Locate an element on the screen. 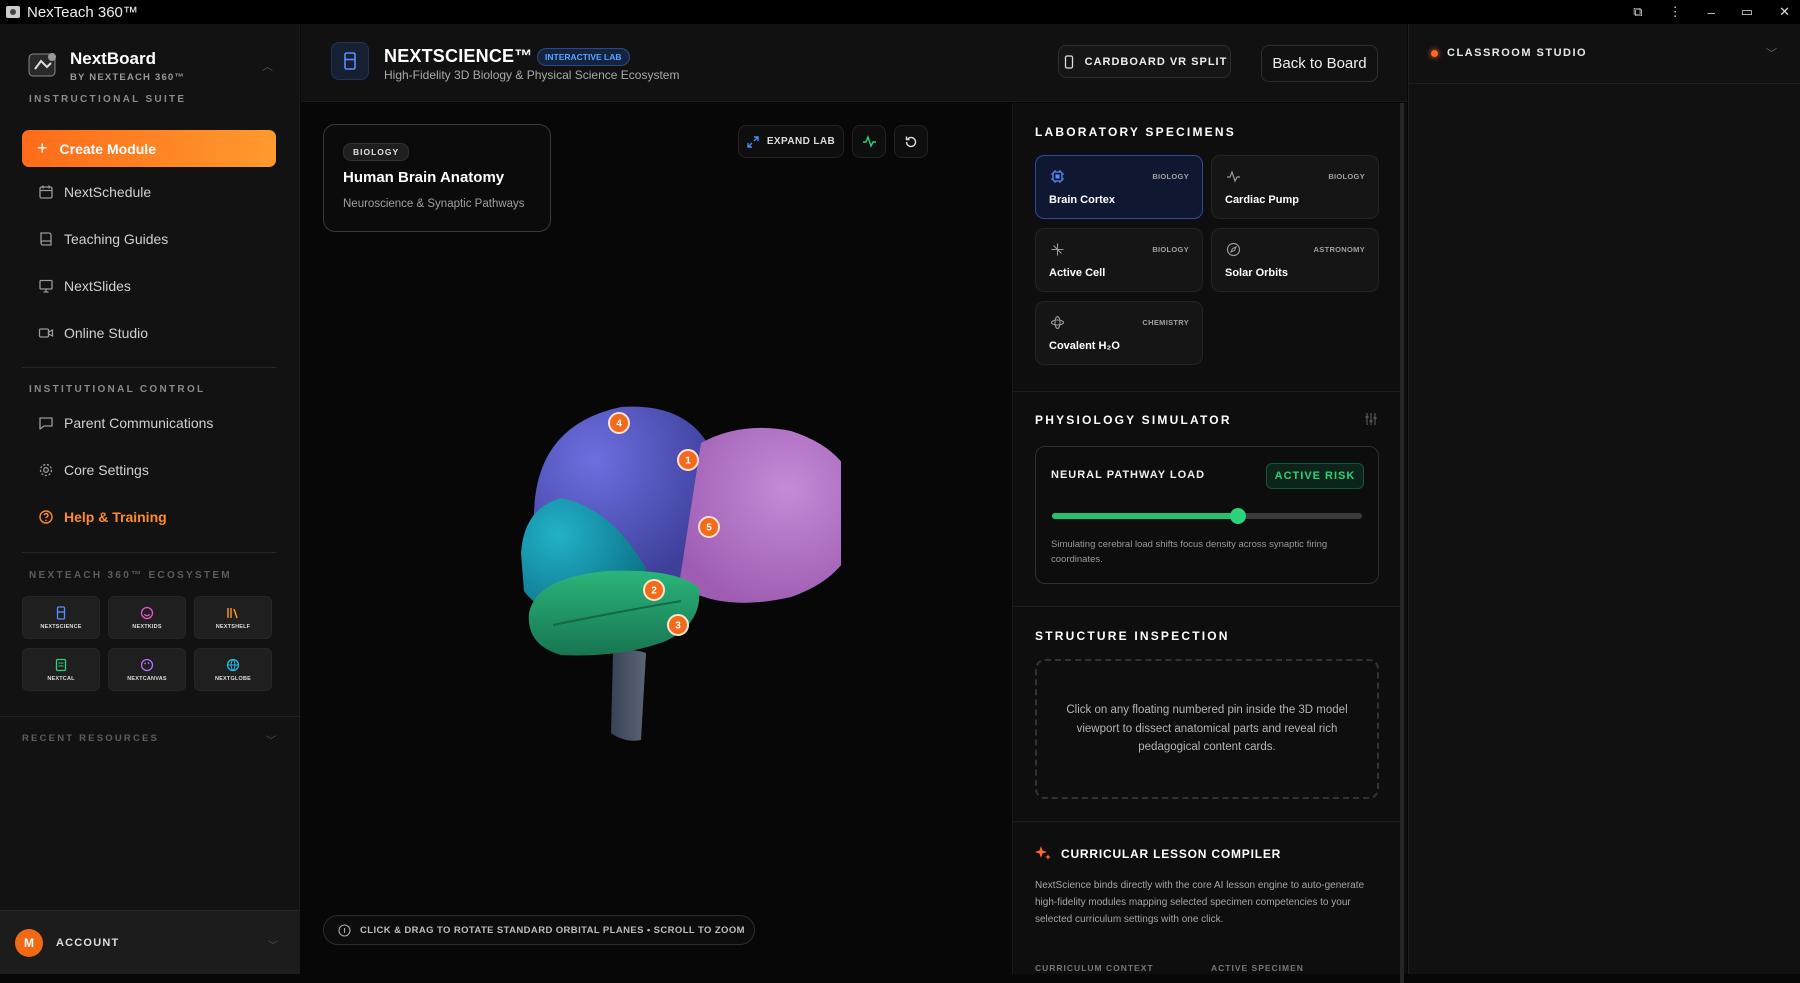 This screenshot has width=1800, height=983. specimen-tile-cardiac-pump: BIOLOGY Cardiac Pump is located at coordinates (1295, 187).